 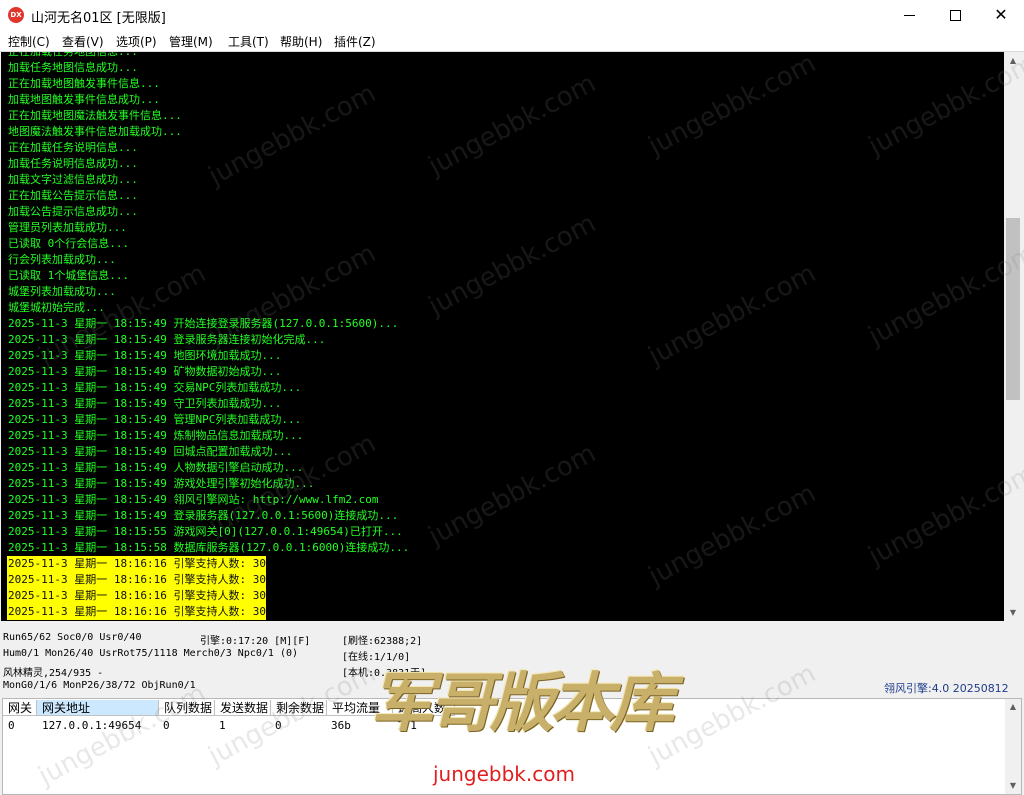 What do you see at coordinates (166, 725) in the screenshot?
I see `table-cell-queue: 0` at bounding box center [166, 725].